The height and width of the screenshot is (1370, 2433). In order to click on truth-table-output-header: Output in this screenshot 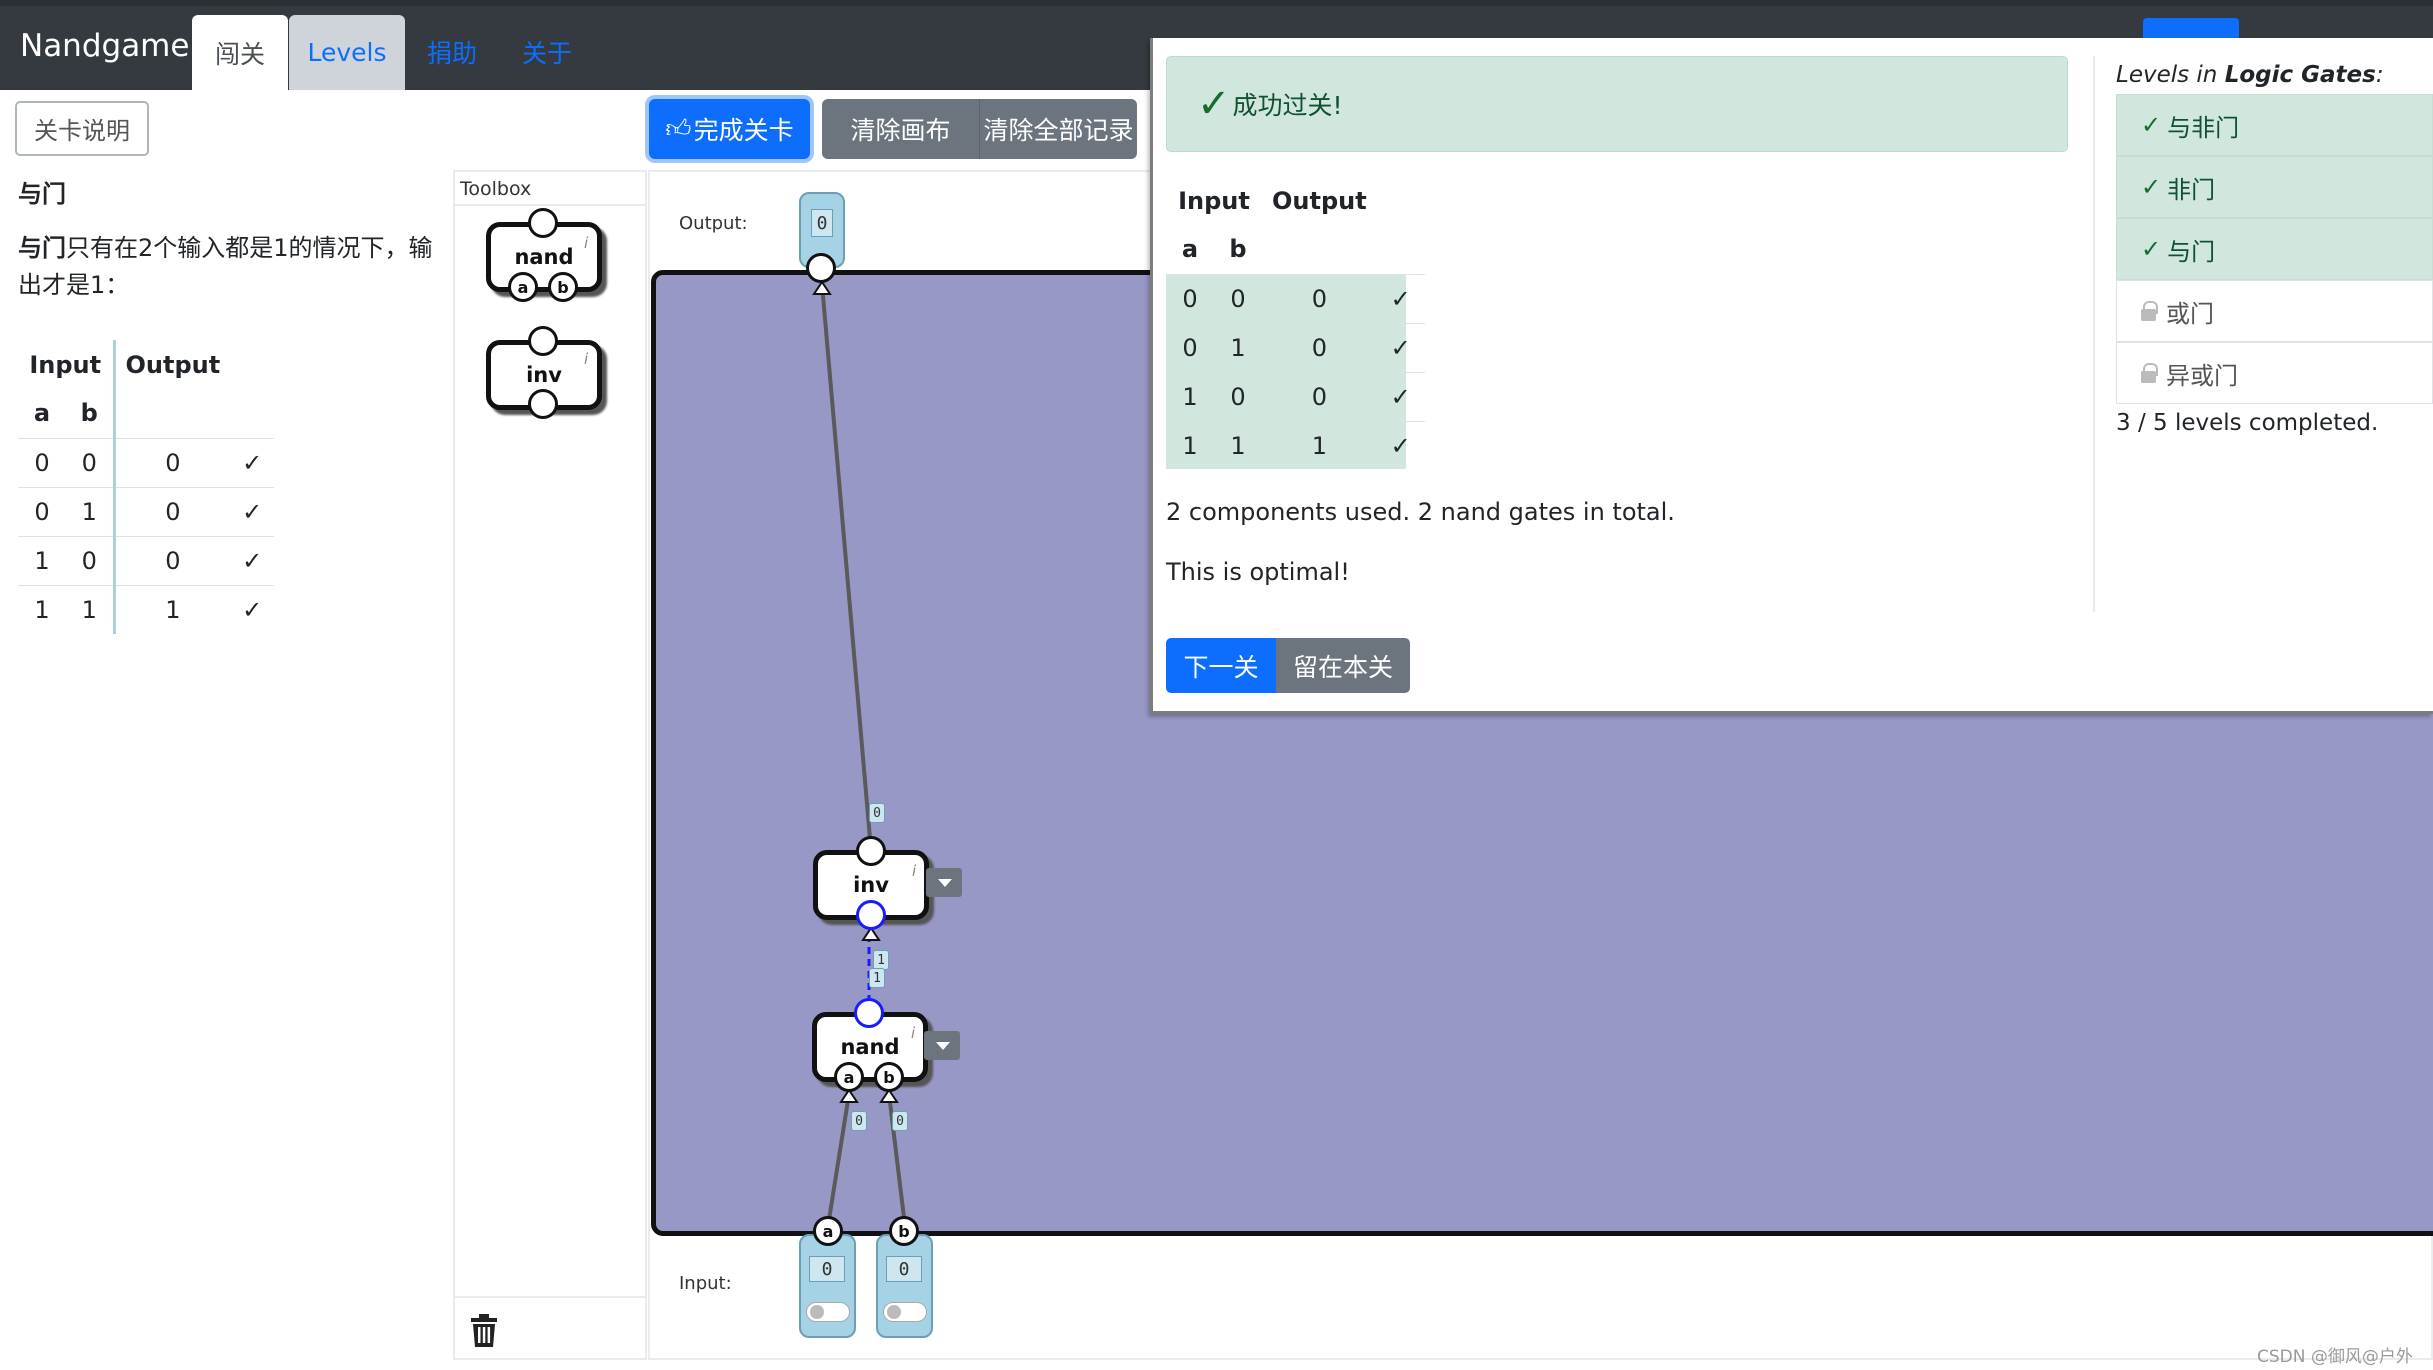, I will do `click(1319, 200)`.